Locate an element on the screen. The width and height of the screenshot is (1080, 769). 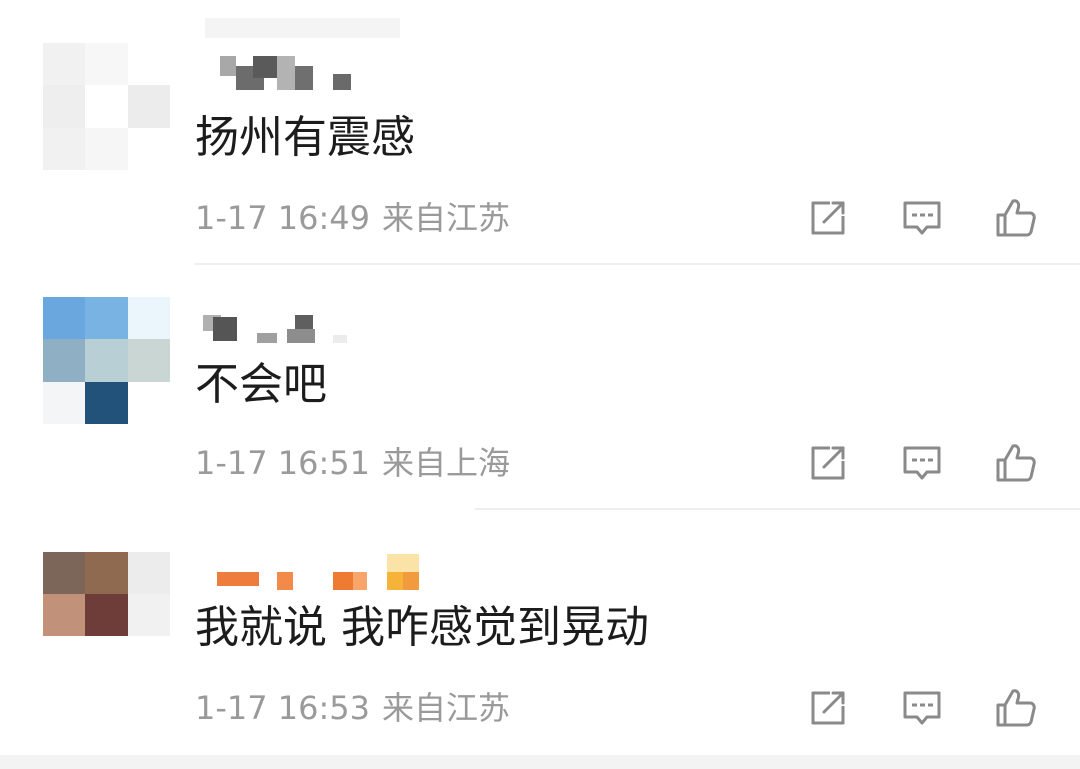
comment-meta: 1-17 16:51 来自上海 is located at coordinates (352, 463).